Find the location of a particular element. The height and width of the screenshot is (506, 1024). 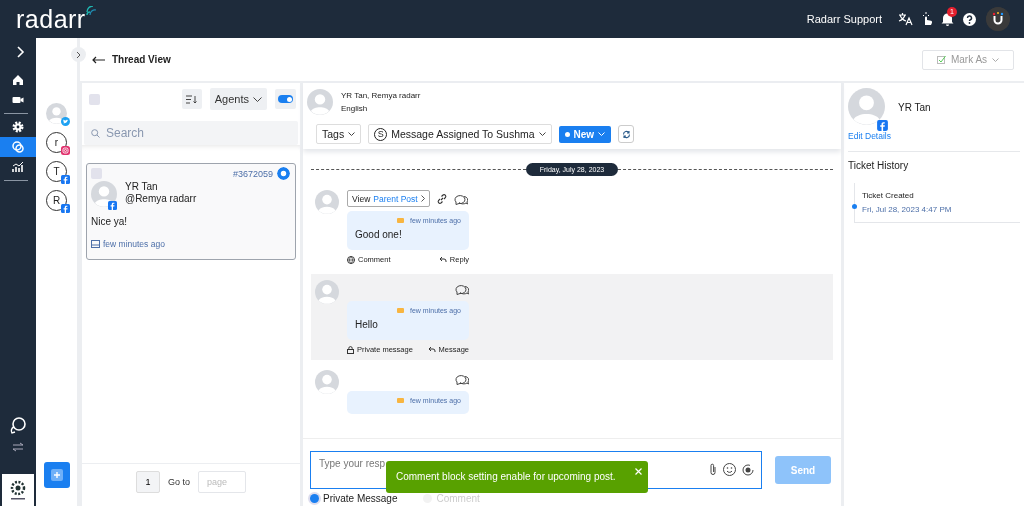

page-field: page is located at coordinates (222, 482).